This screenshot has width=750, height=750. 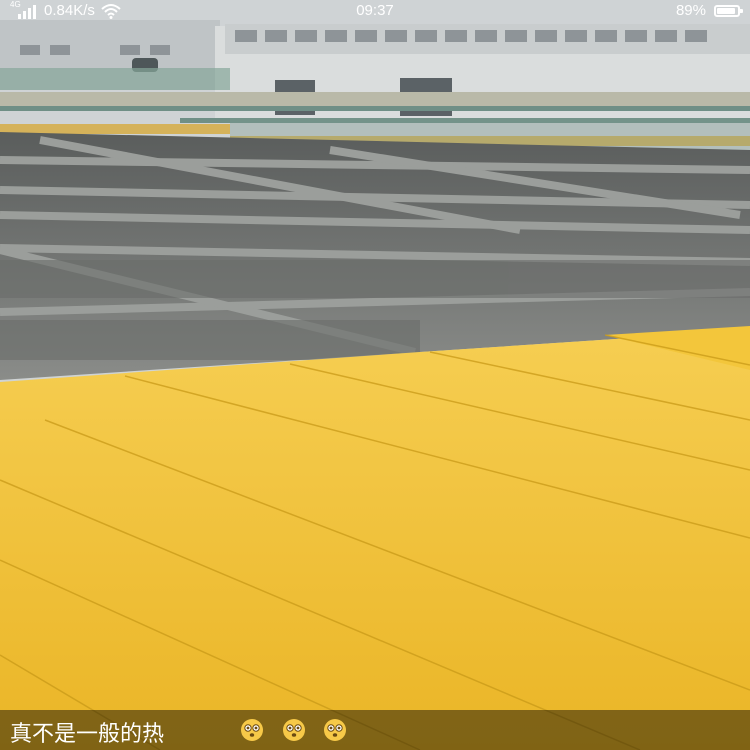 What do you see at coordinates (87, 734) in the screenshot?
I see `caption-text: 真不是一般的热` at bounding box center [87, 734].